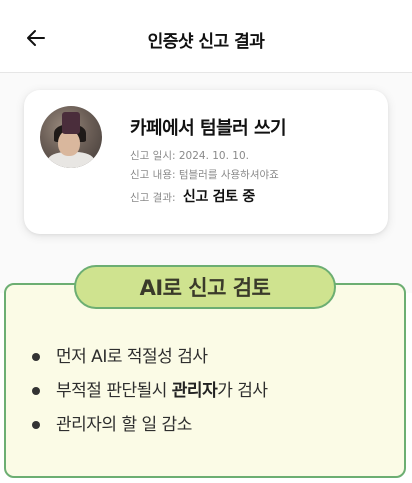 This screenshot has width=412, height=483. What do you see at coordinates (153, 198) in the screenshot?
I see `report-result-label: 신고 결과:` at bounding box center [153, 198].